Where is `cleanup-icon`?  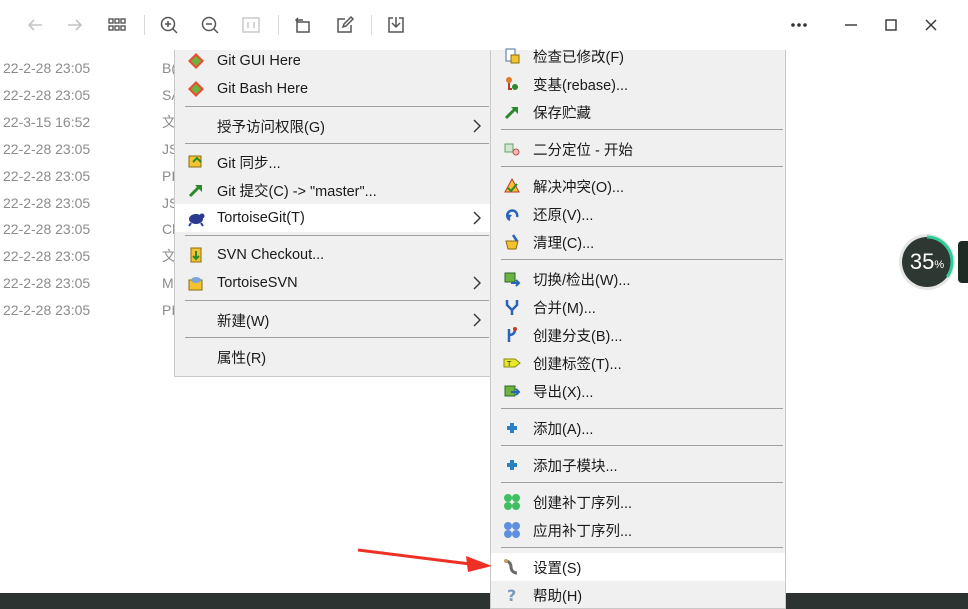
cleanup-icon is located at coordinates (512, 242).